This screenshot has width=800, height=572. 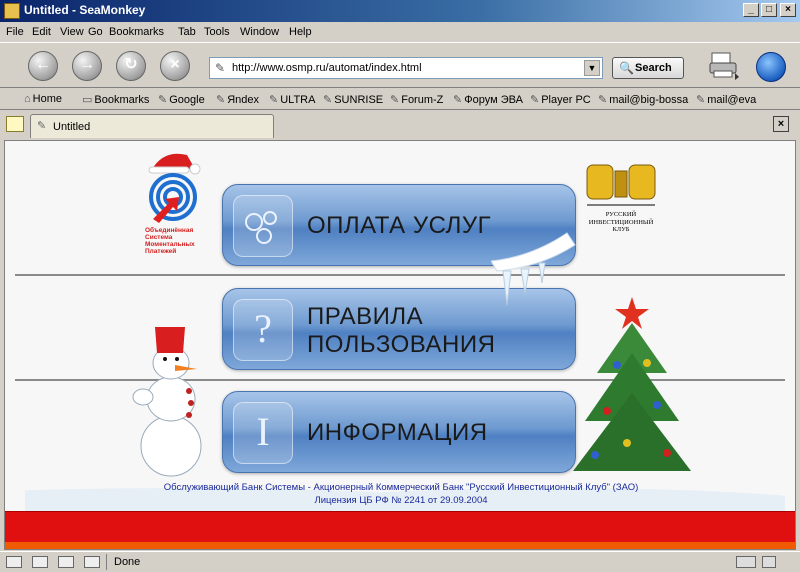 I want to click on rik-bank-logo: РУССКИЙ ИНВЕСТИЦИОННЫЙ КЛУБ, so click(x=621, y=201).